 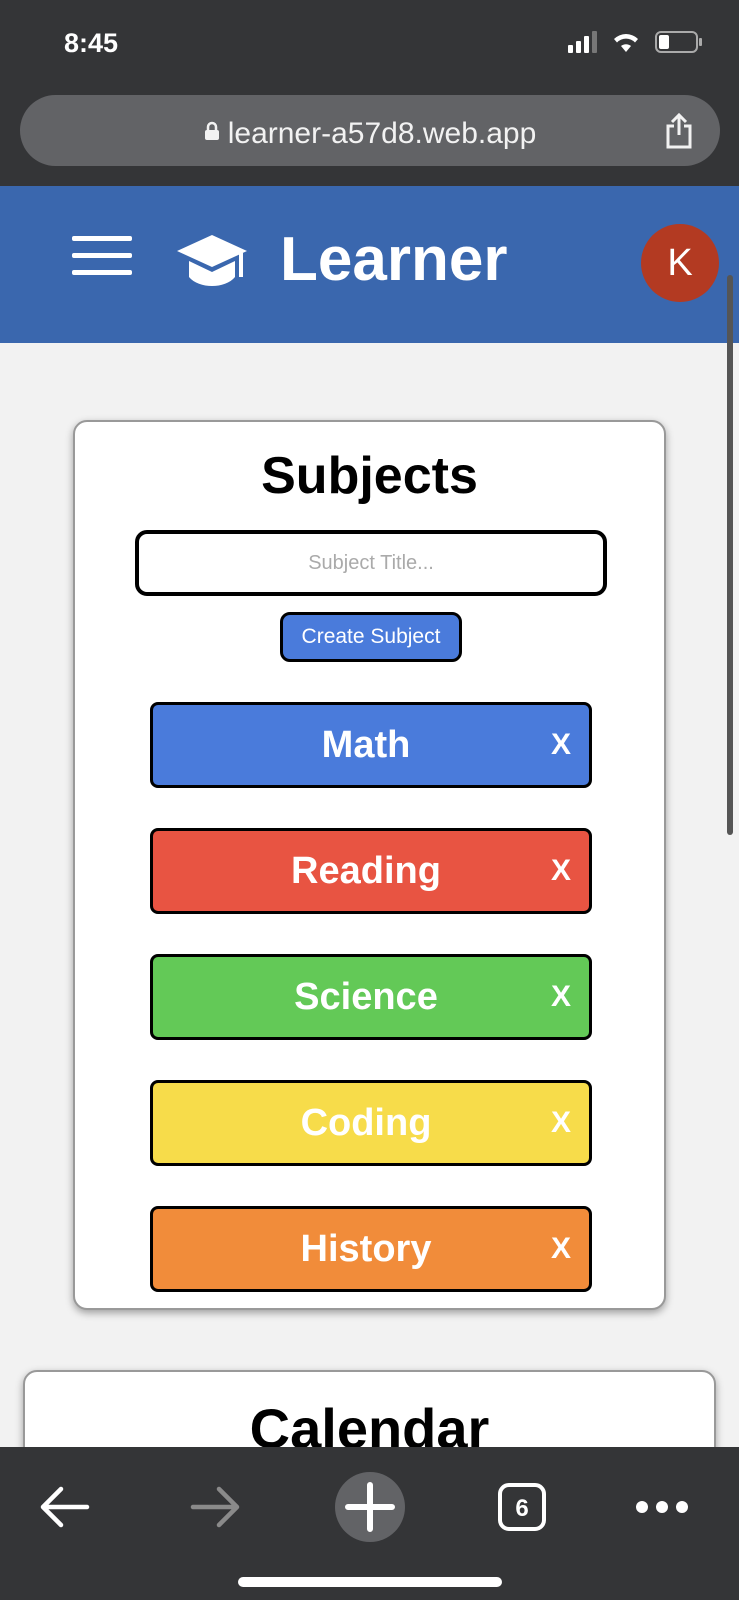 What do you see at coordinates (366, 745) in the screenshot?
I see `subject-name: Math` at bounding box center [366, 745].